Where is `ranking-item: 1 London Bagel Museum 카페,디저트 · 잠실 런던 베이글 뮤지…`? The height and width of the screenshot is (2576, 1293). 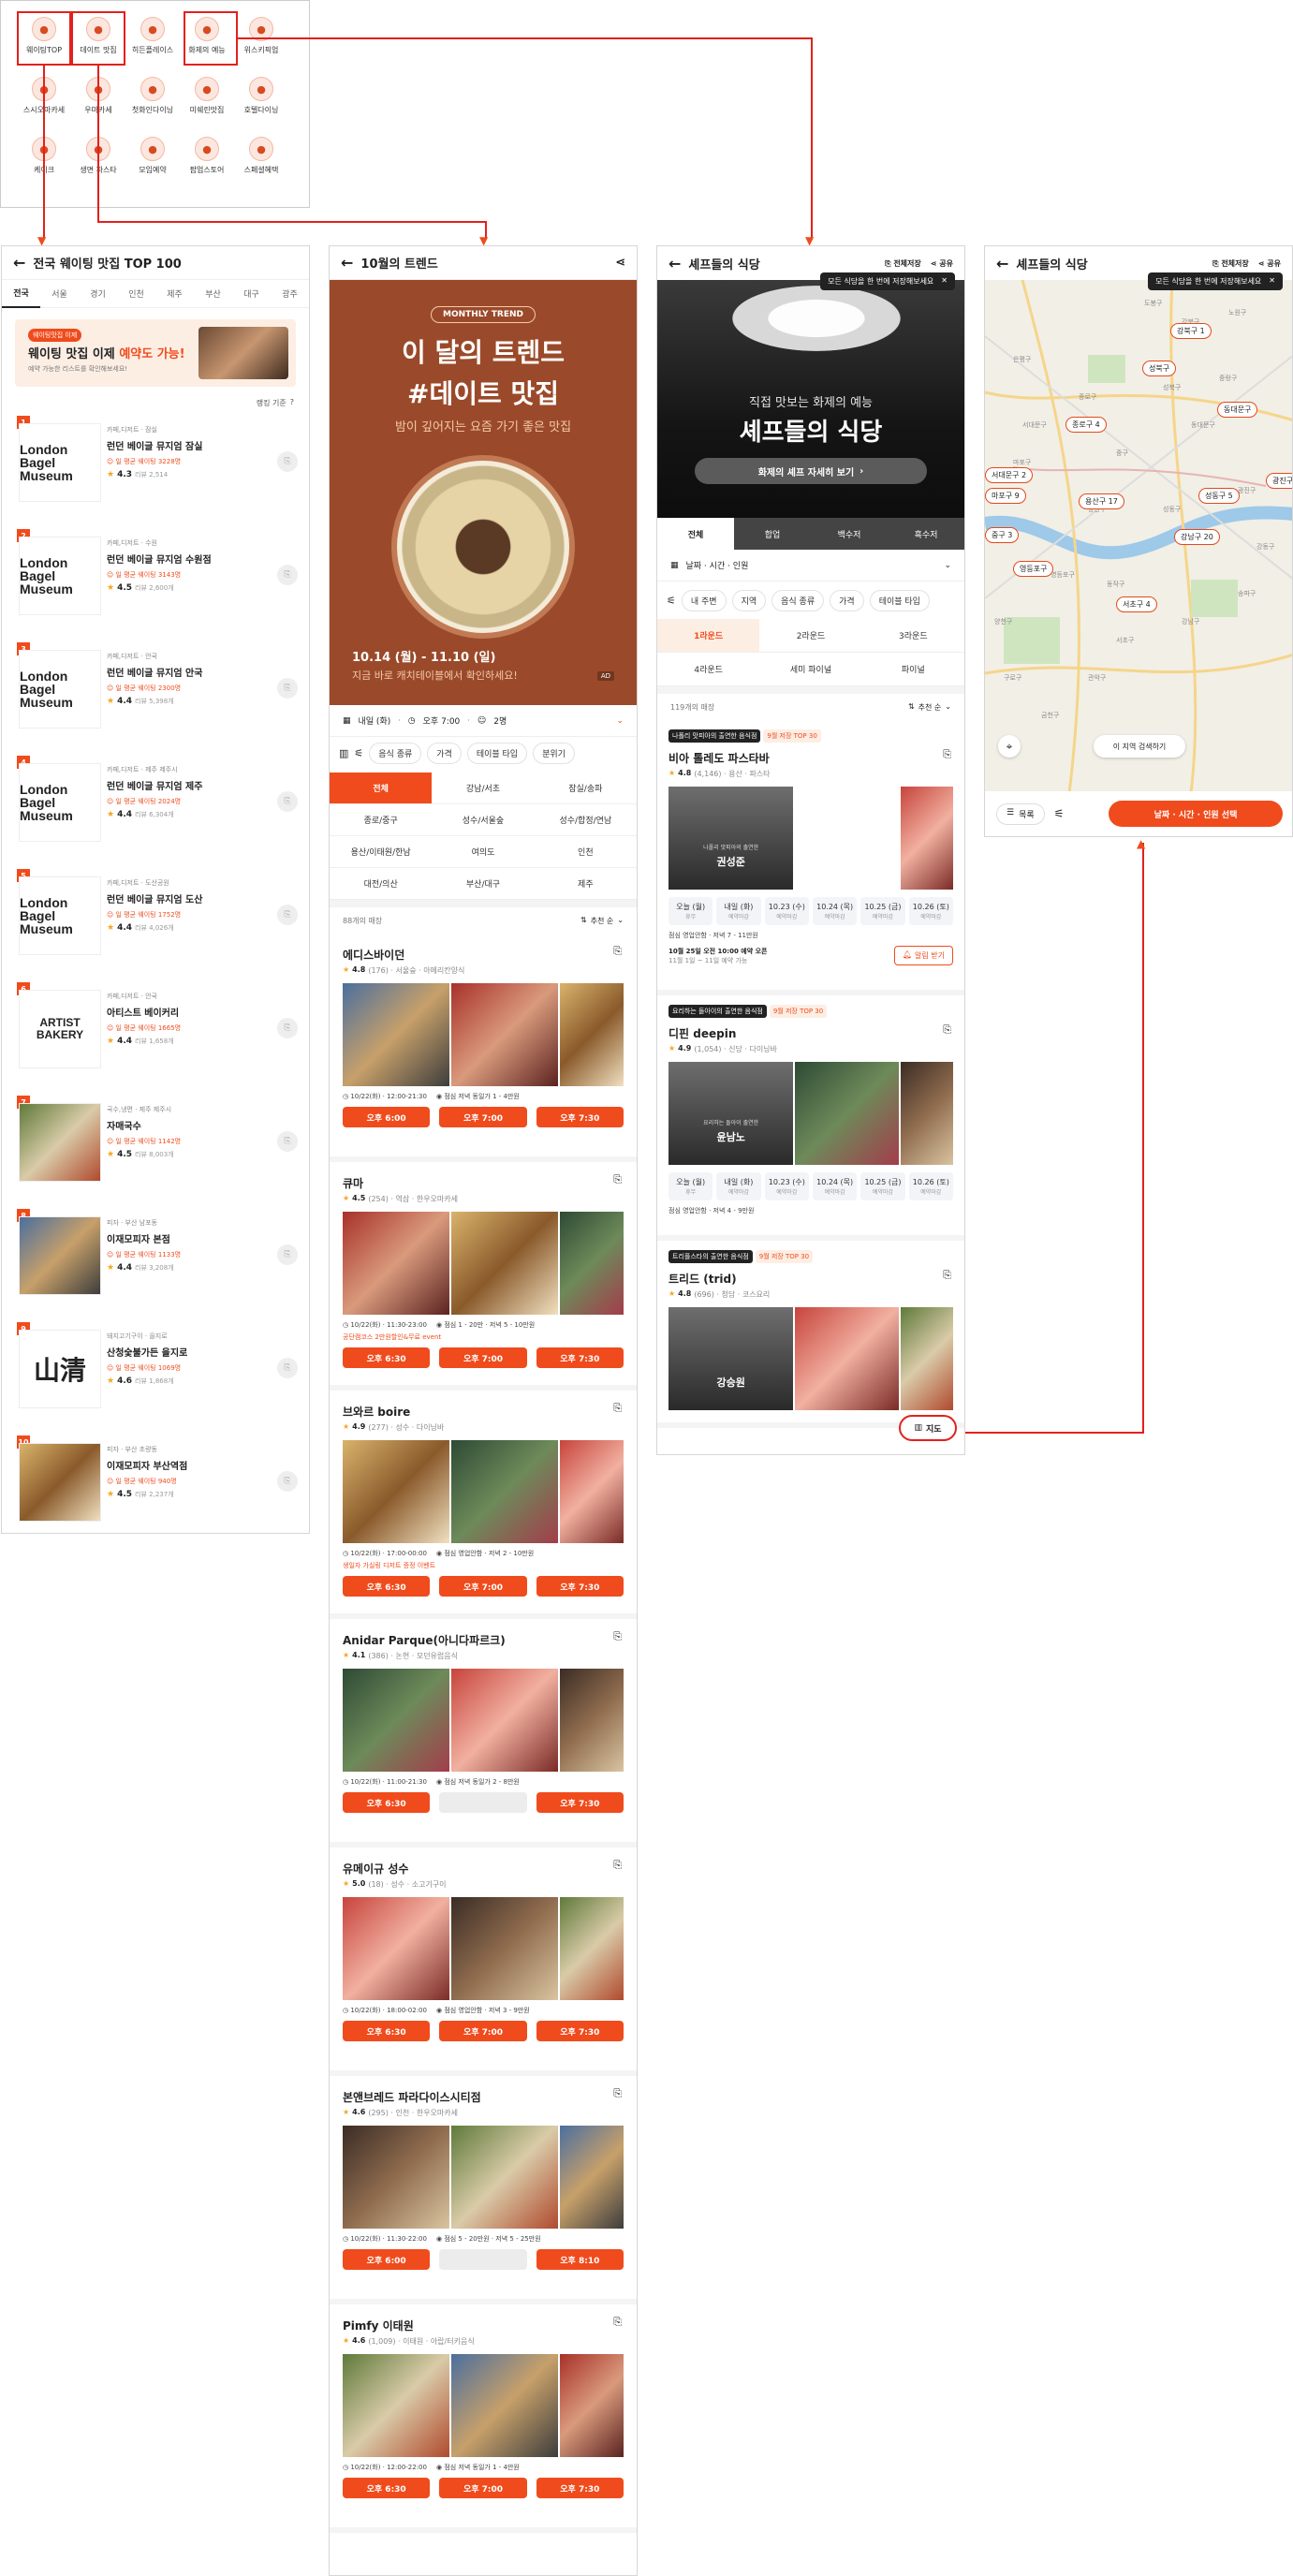 ranking-item: 1 London Bagel Museum 카페,디저트 · 잠실 런던 베이글 뮤지… is located at coordinates (155, 471).